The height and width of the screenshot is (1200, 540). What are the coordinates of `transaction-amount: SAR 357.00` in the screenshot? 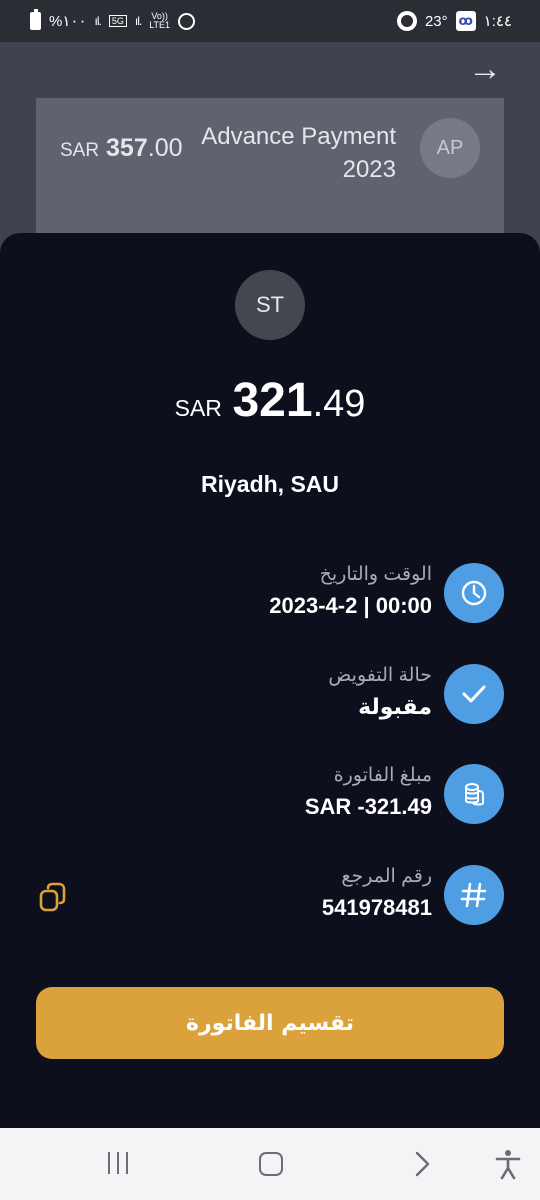 It's located at (121, 148).